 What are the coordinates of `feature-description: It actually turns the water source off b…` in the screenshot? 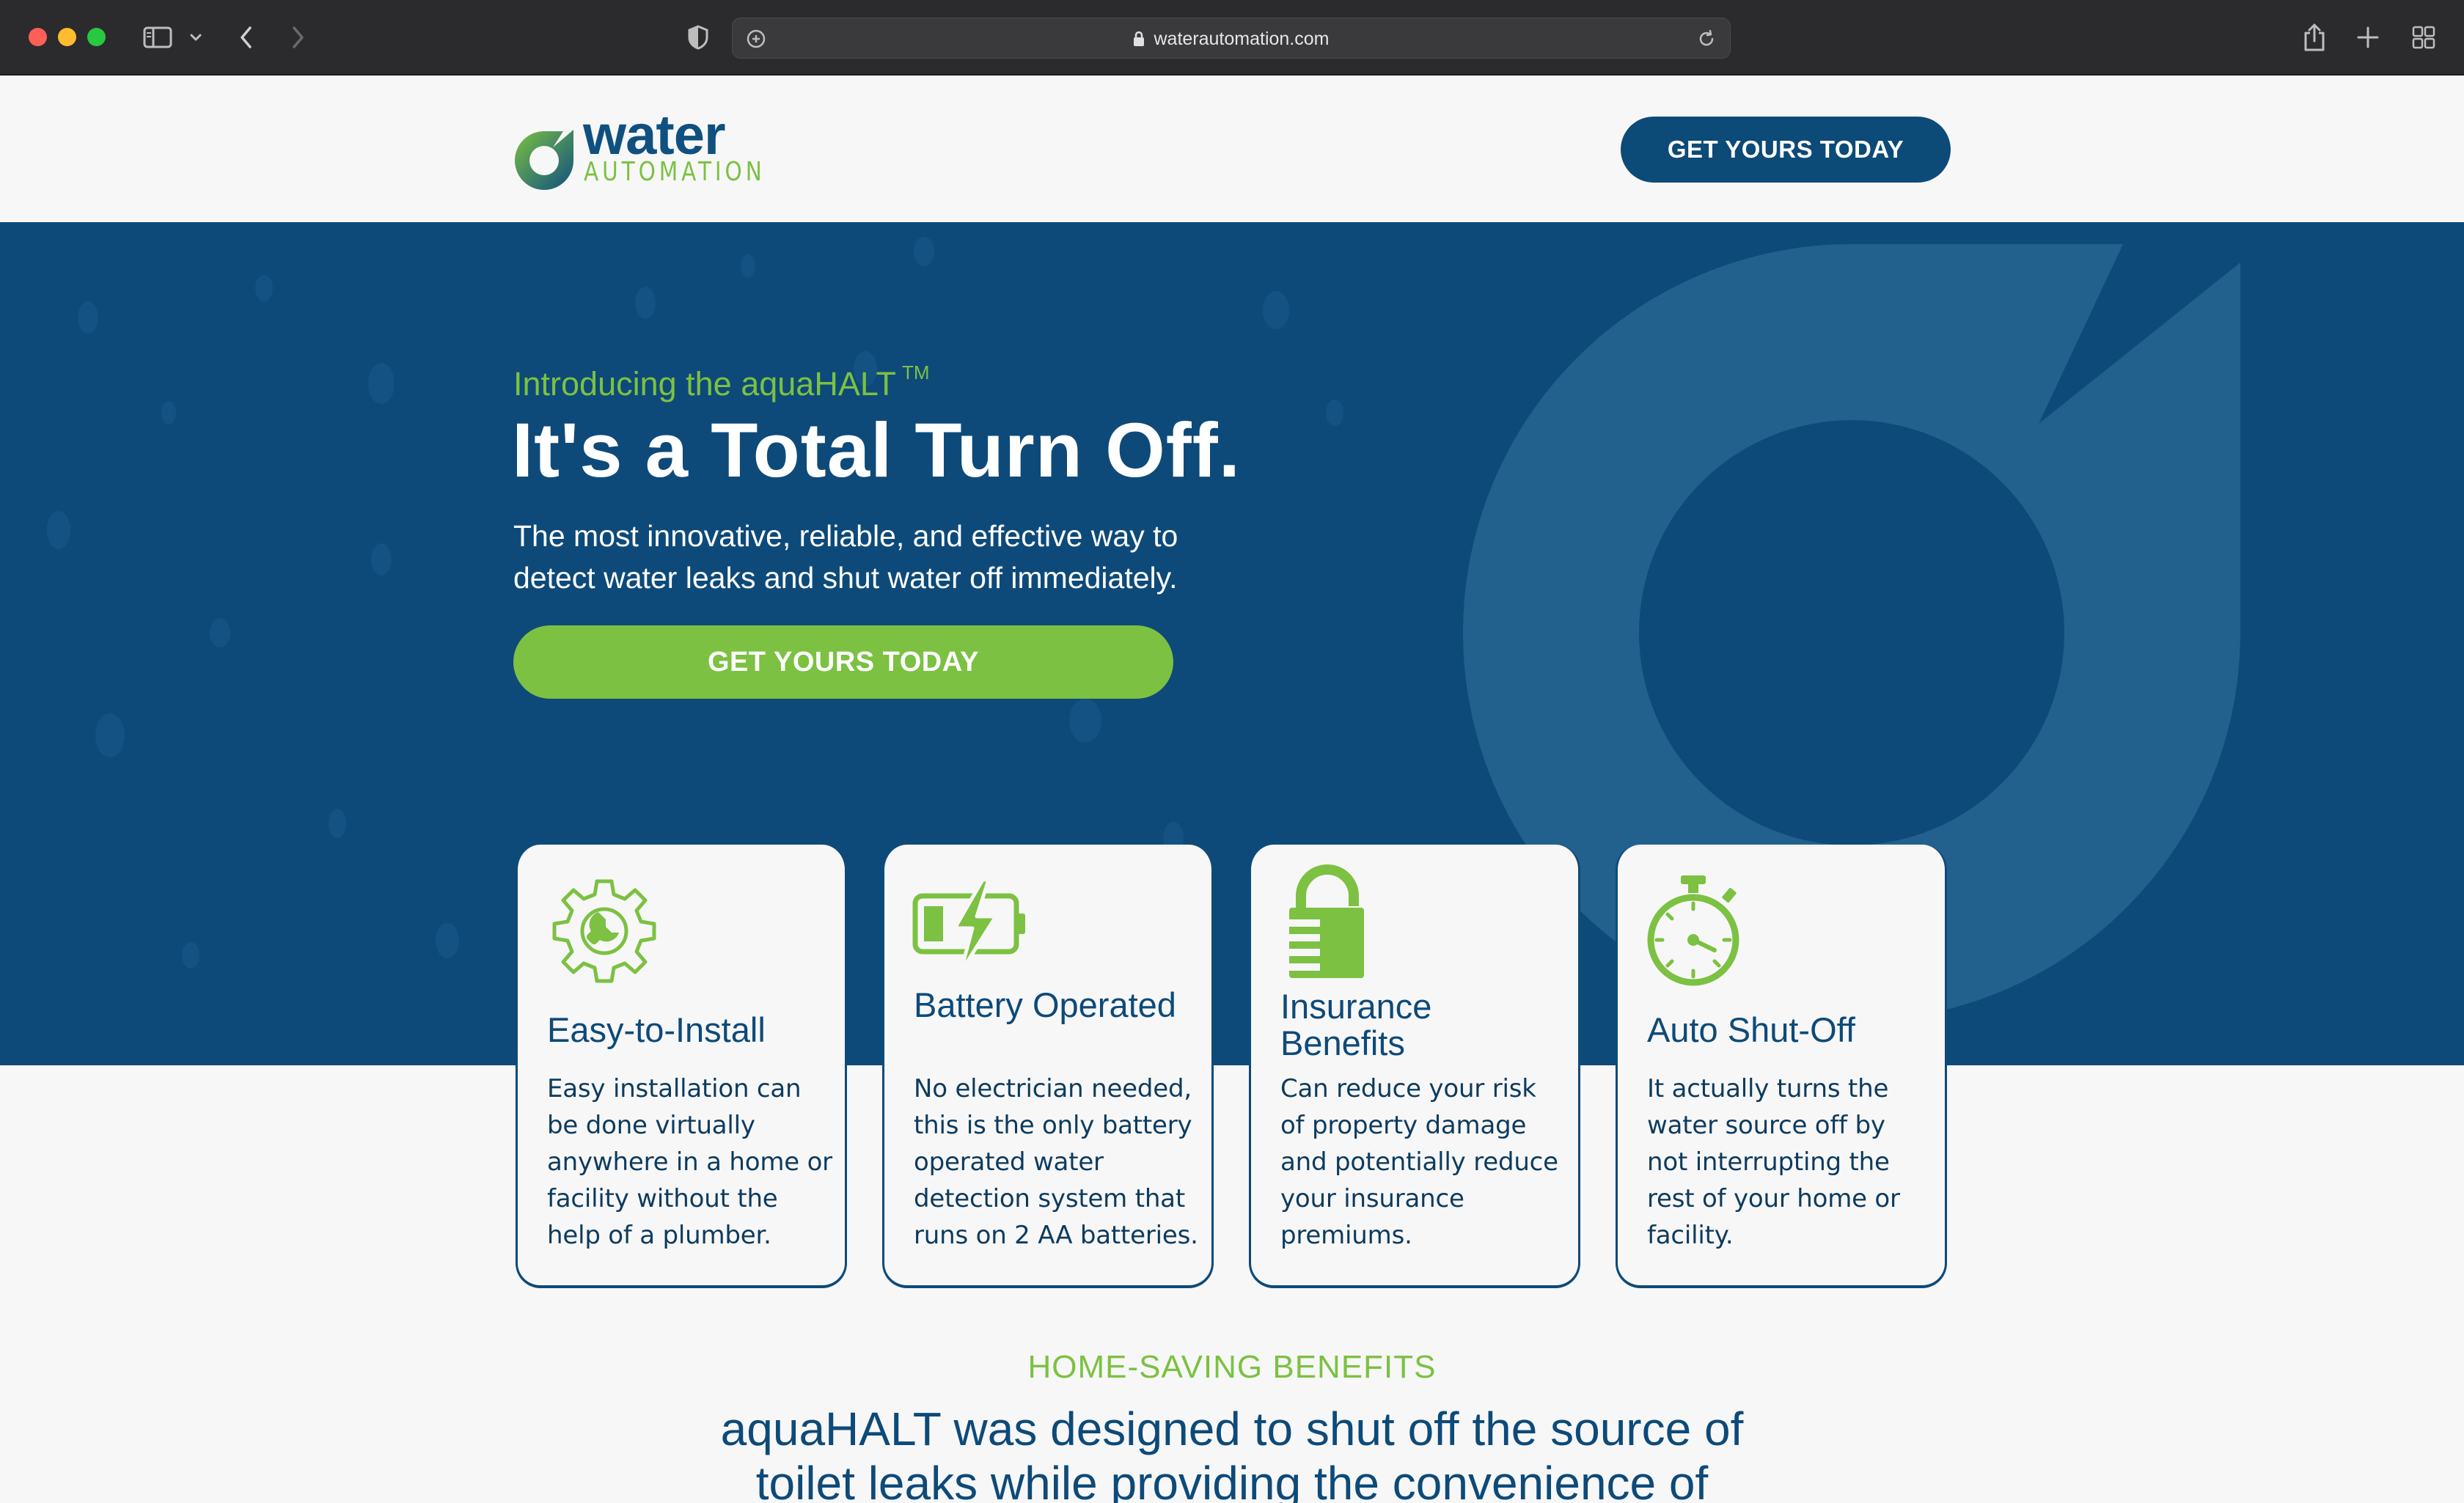 It's located at (1773, 1162).